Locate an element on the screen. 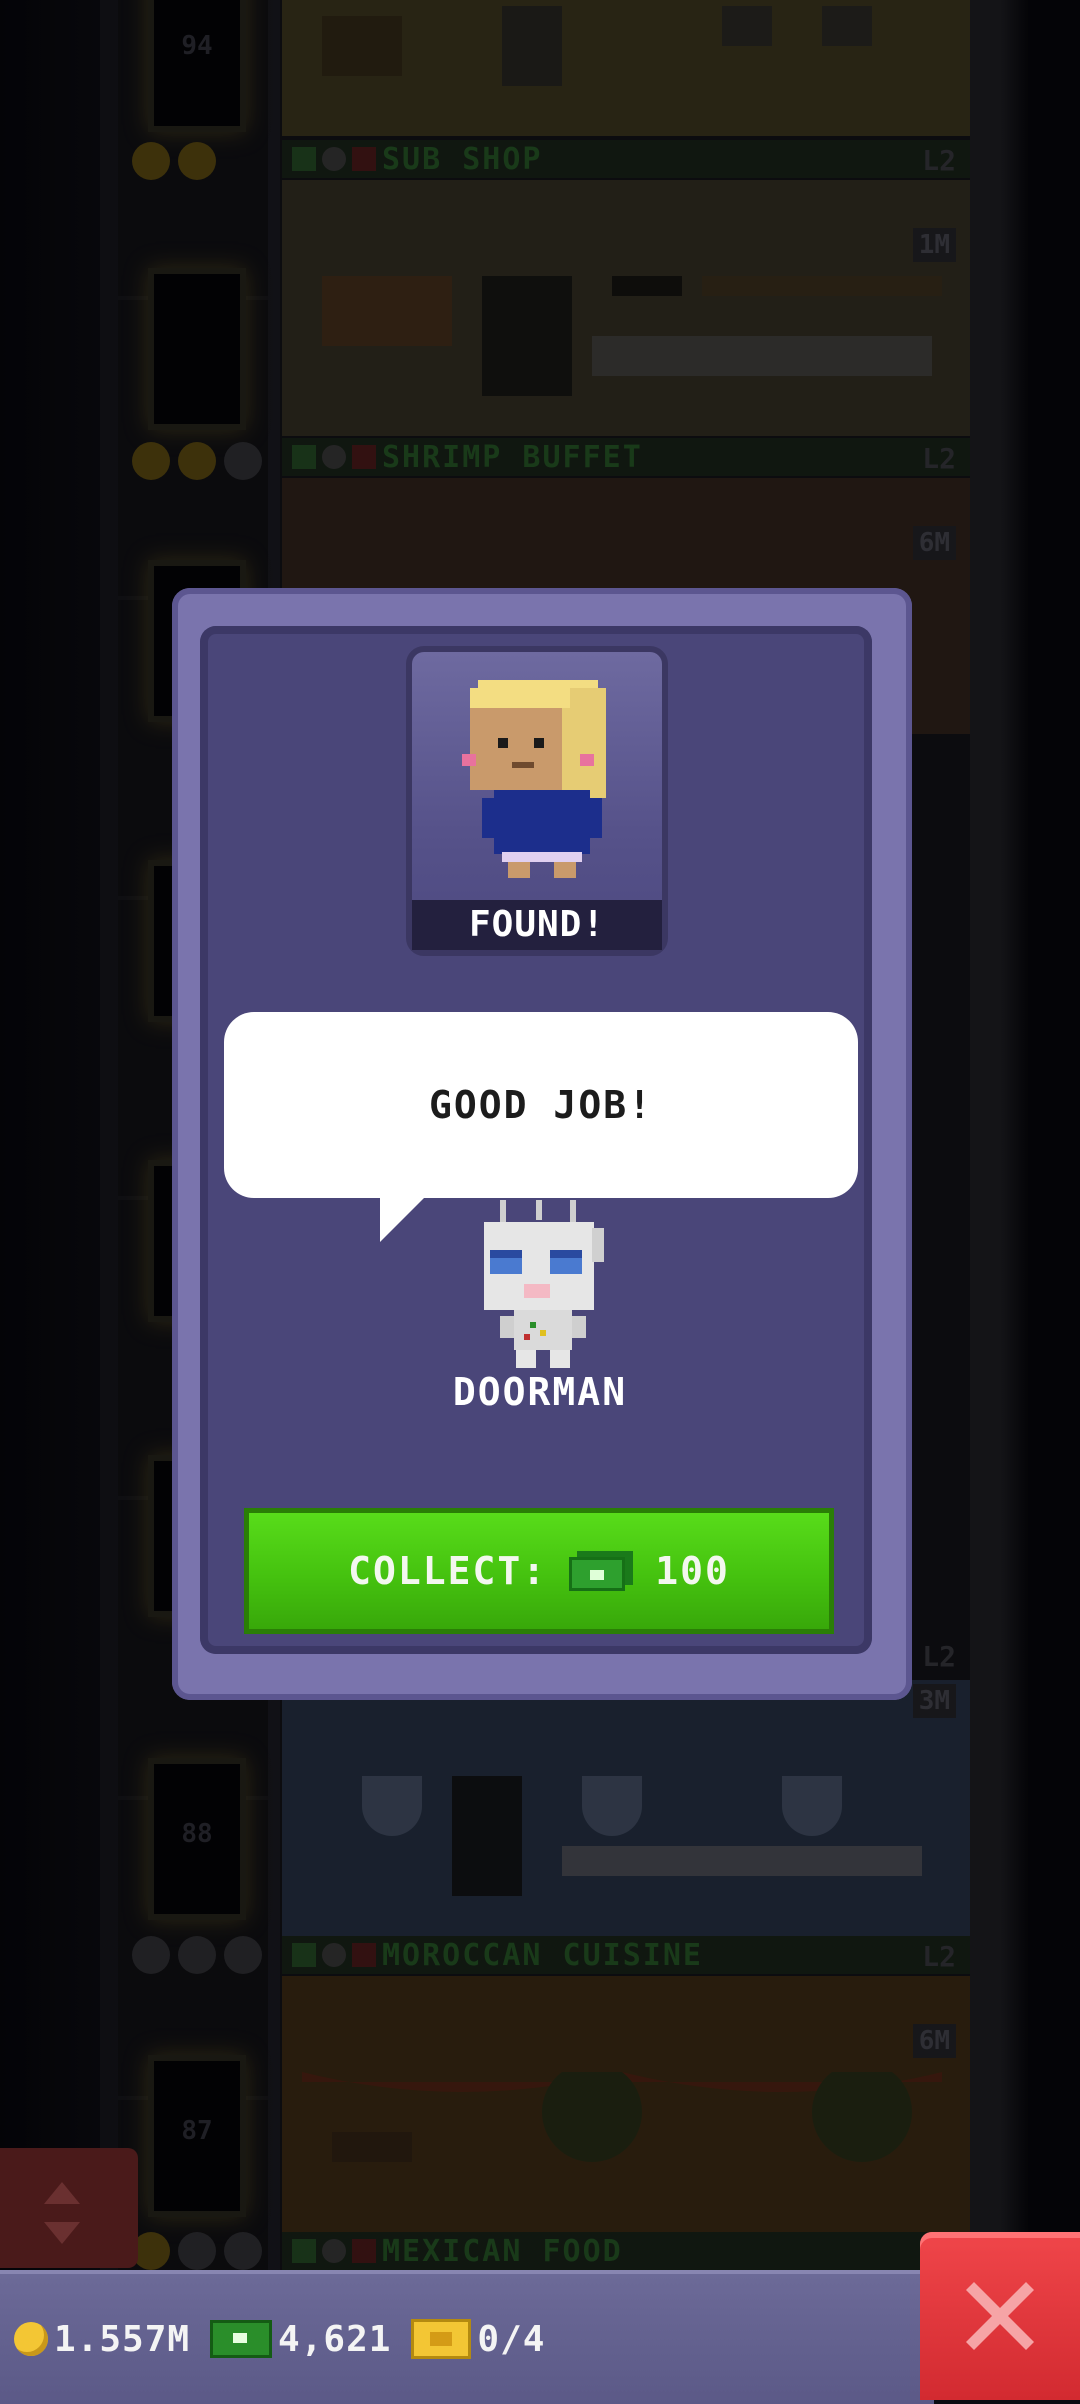 Image resolution: width=1080 pixels, height=2404 pixels. elevator-button is located at coordinates (69, 2208).